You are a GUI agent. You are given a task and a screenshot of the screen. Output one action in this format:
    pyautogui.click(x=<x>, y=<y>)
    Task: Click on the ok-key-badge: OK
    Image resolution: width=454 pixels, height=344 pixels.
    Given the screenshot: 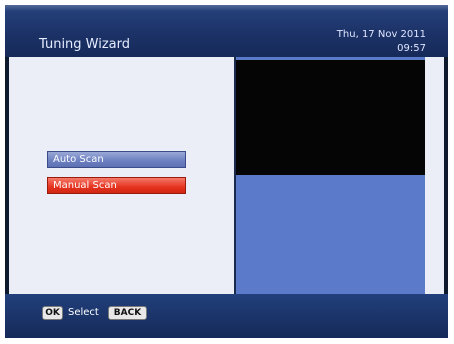 What is the action you would take?
    pyautogui.click(x=52, y=313)
    